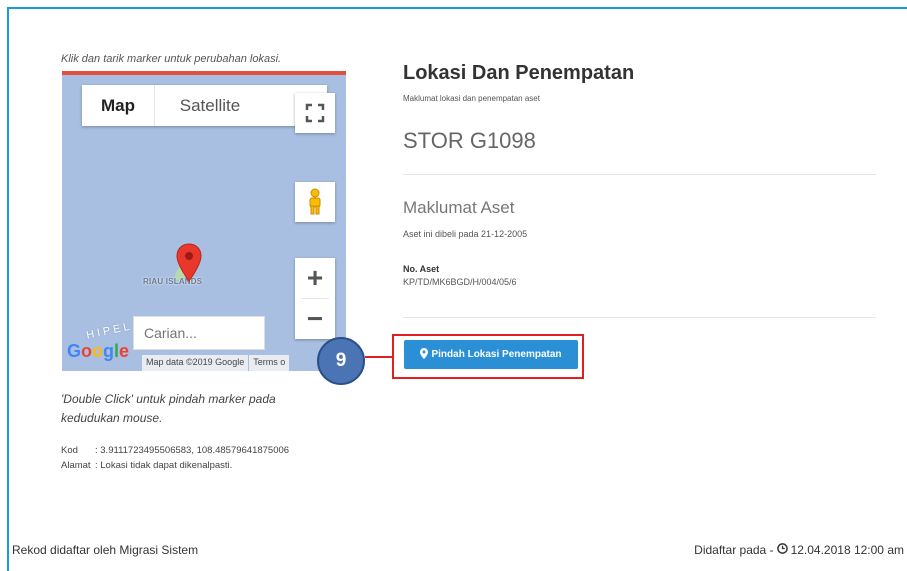 The image size is (907, 571). I want to click on asset-number-label: No. Aset, so click(421, 269).